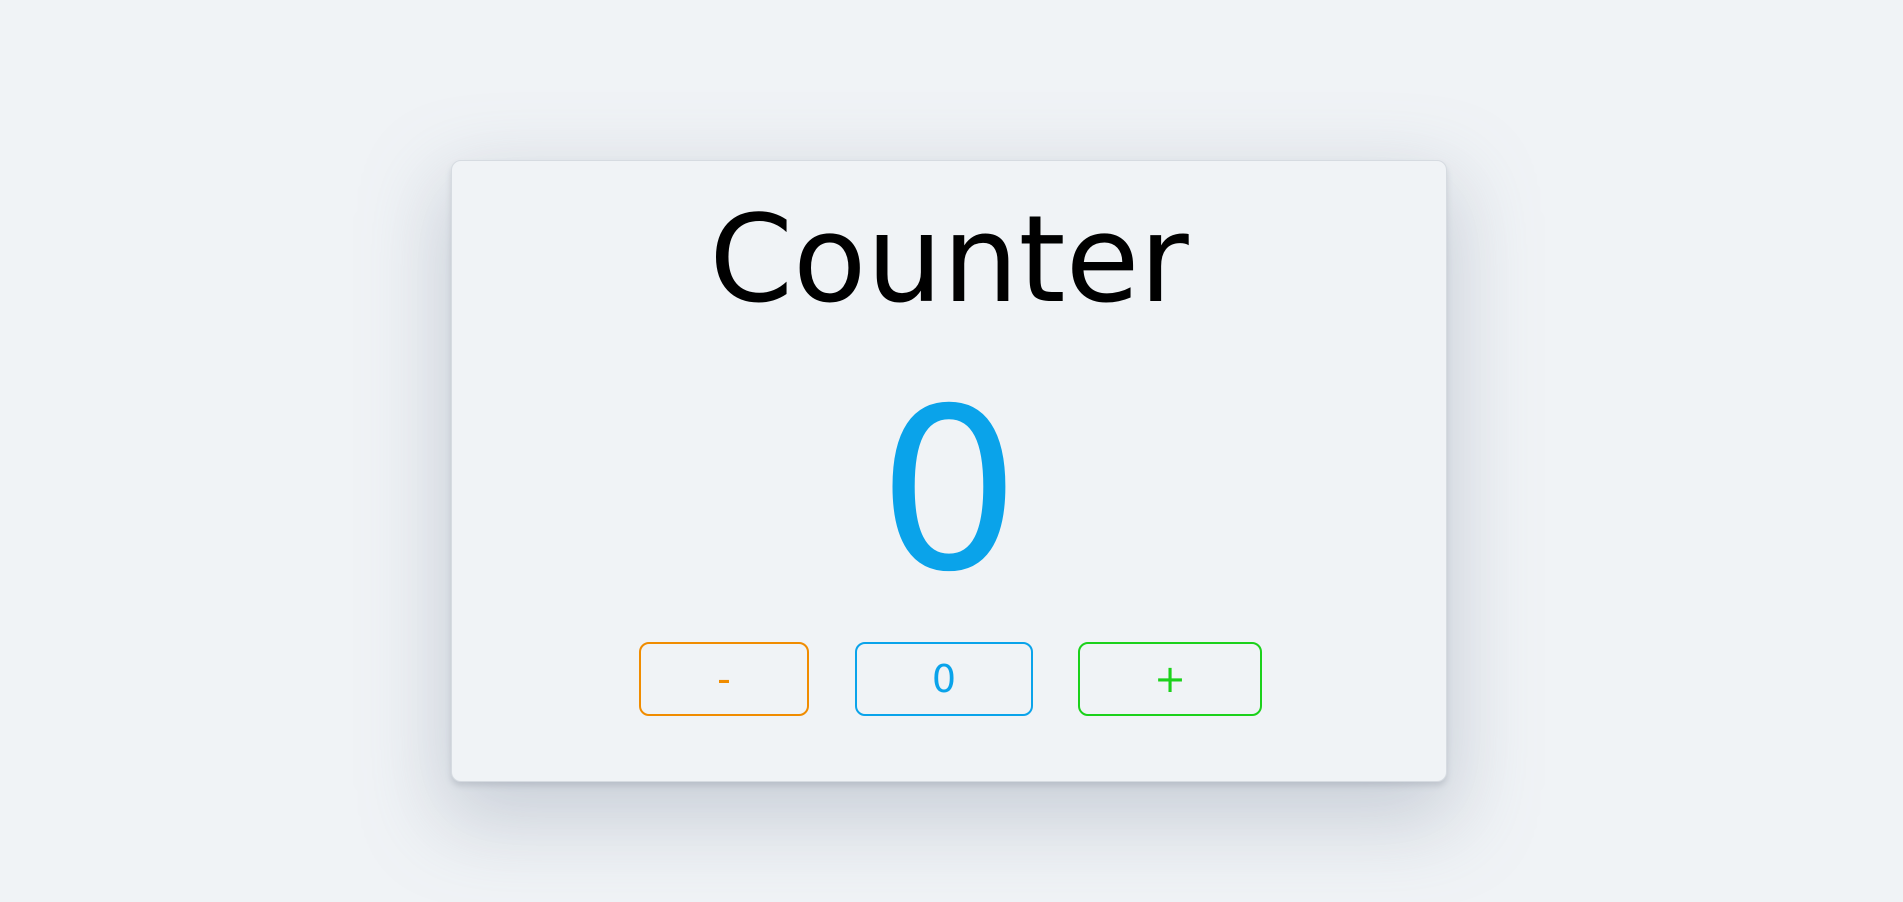 This screenshot has width=1903, height=902. Describe the element at coordinates (944, 679) in the screenshot. I see `reset-button: 0` at that location.